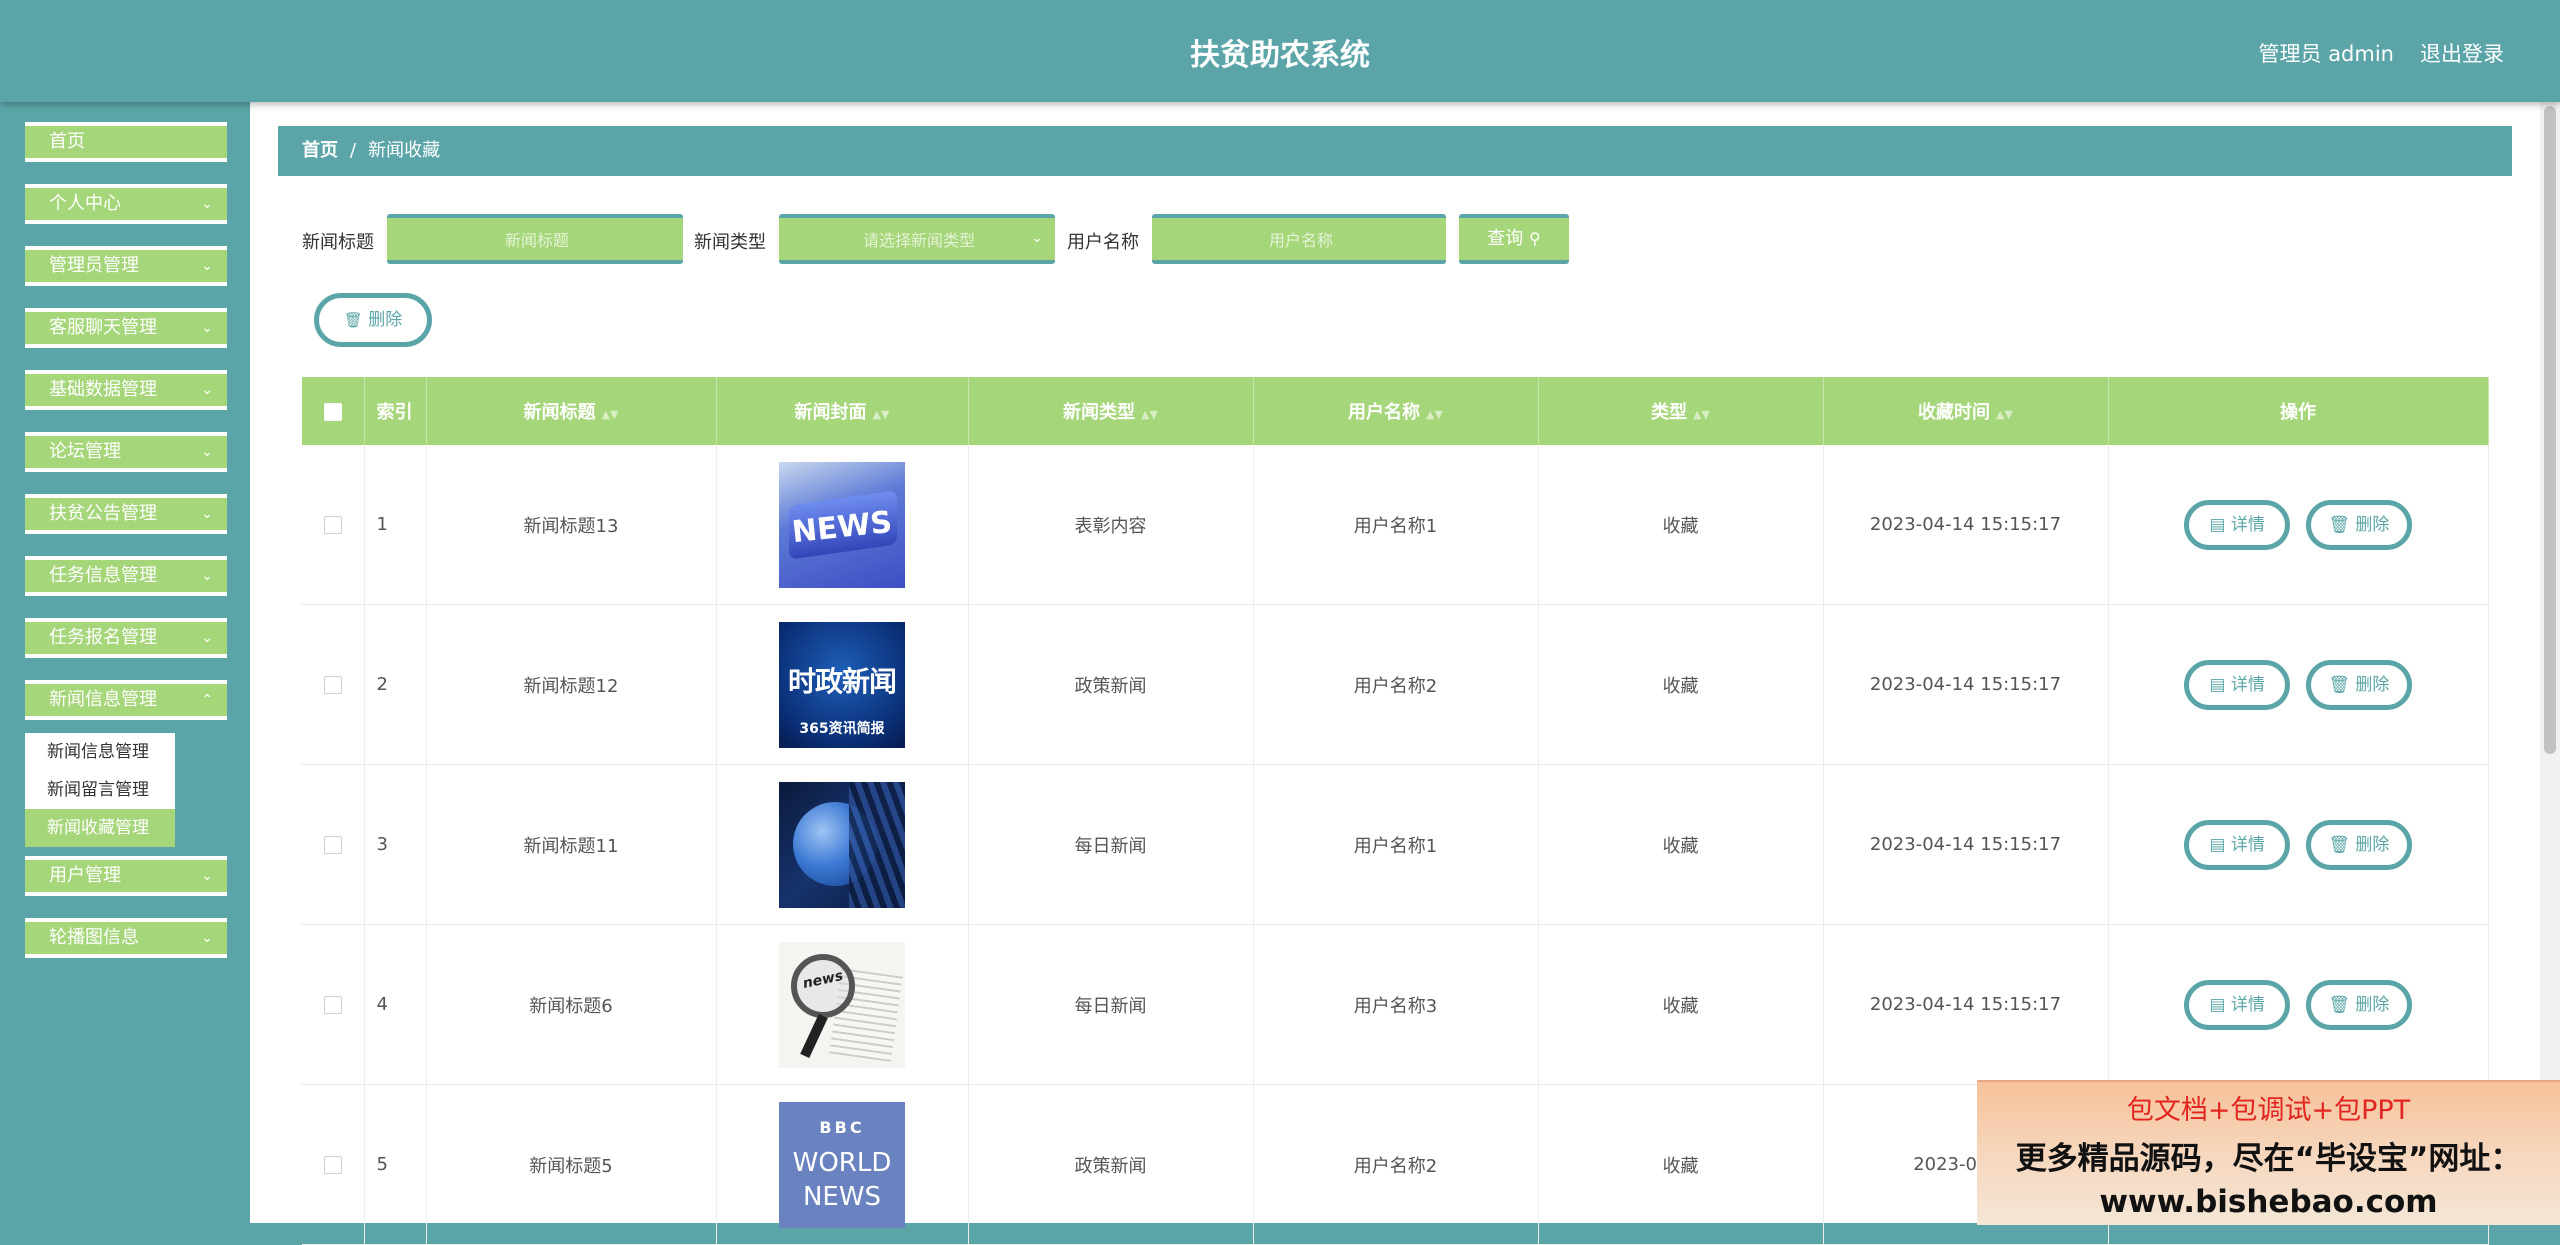 The width and height of the screenshot is (2560, 1245). I want to click on type-select-input, so click(919, 240).